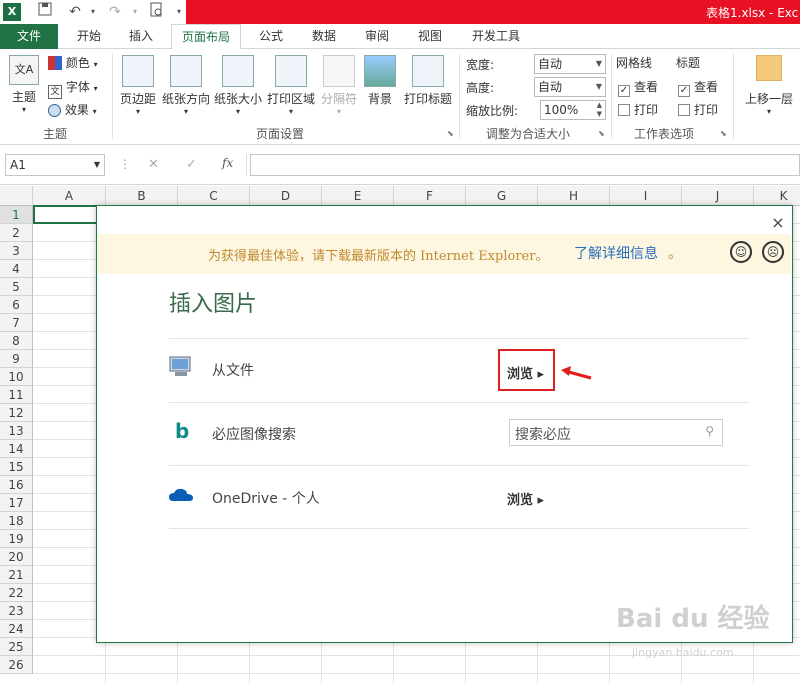  What do you see at coordinates (496, 36) in the screenshot?
I see `tab-developer: 开发工具` at bounding box center [496, 36].